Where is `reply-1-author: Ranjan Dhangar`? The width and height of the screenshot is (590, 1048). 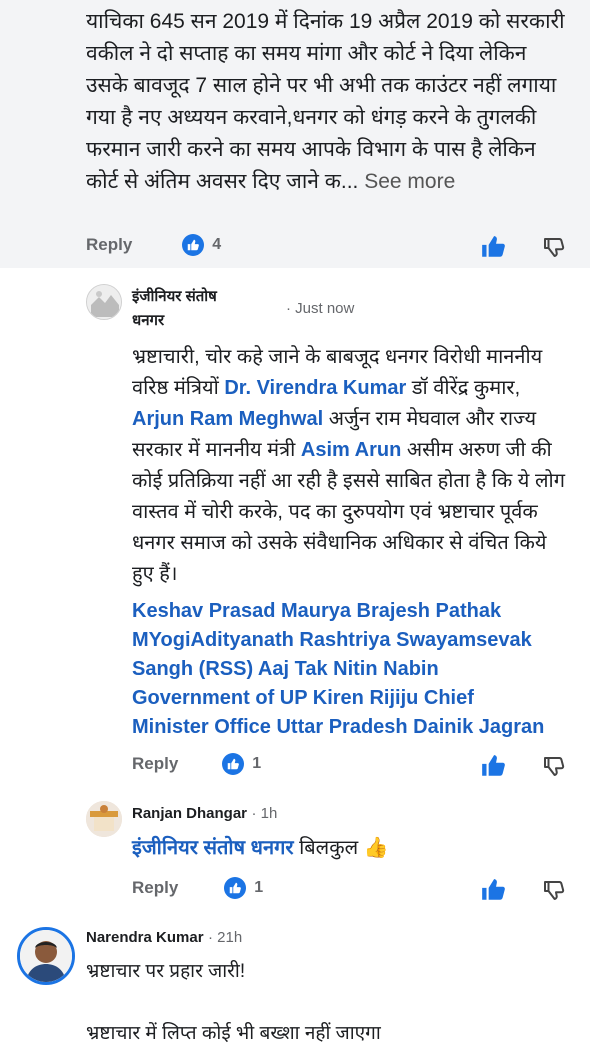 reply-1-author: Ranjan Dhangar is located at coordinates (189, 813).